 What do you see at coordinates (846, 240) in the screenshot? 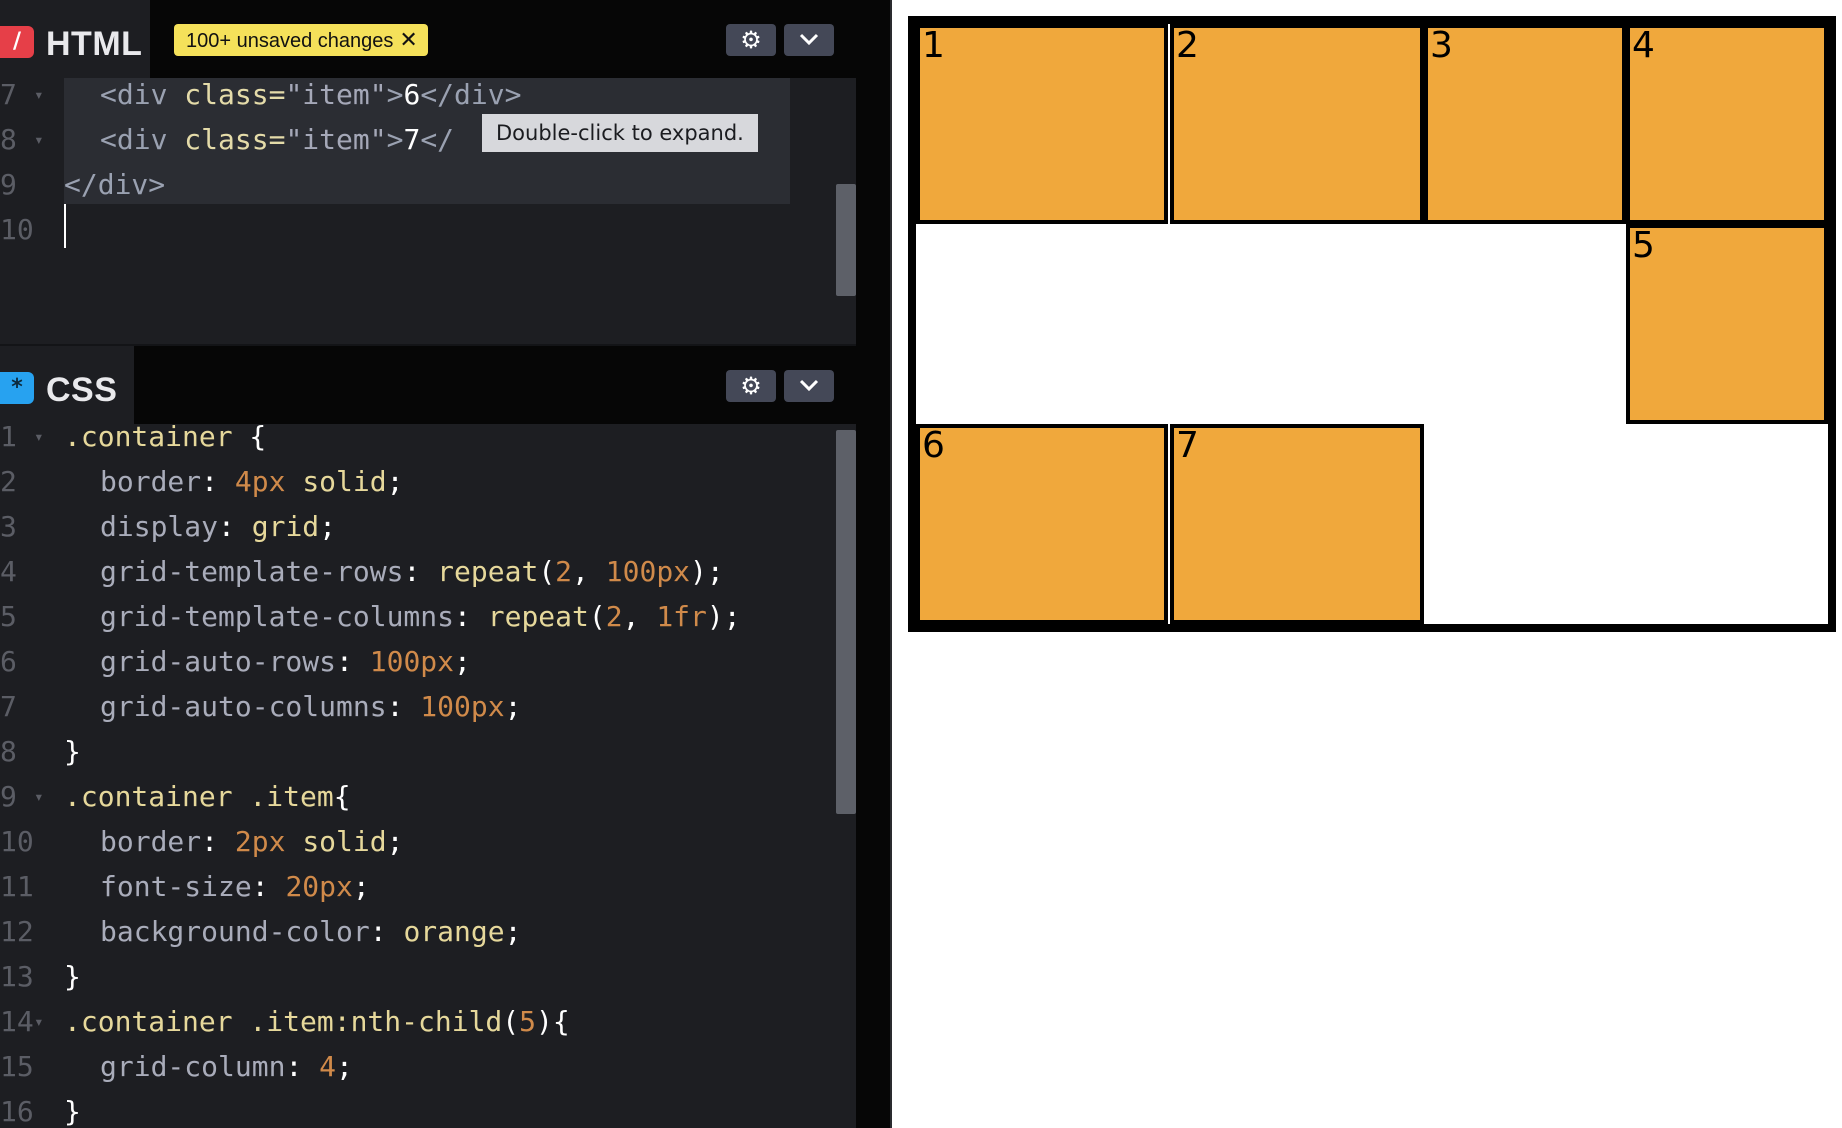
I see `html-scrollbar` at bounding box center [846, 240].